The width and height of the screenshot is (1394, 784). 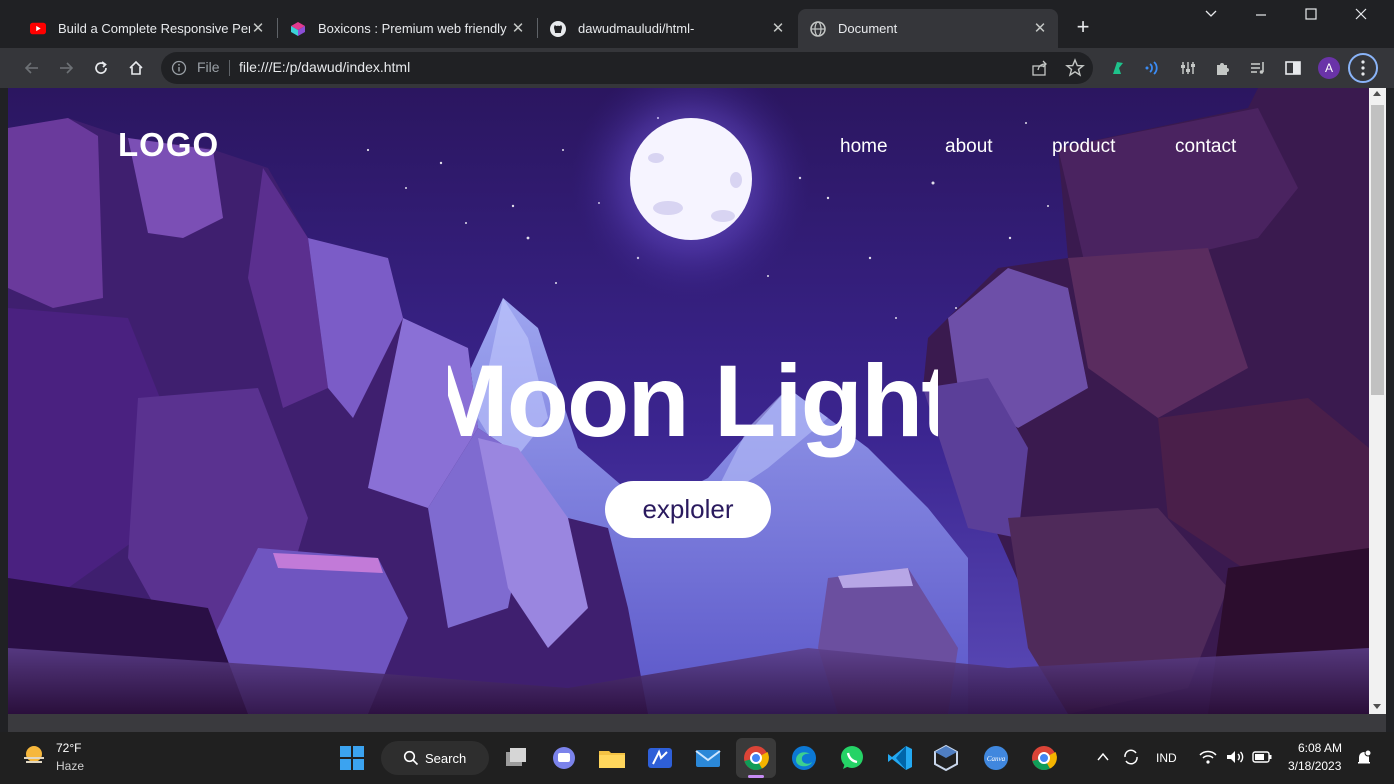 What do you see at coordinates (868, 28) in the screenshot?
I see `tab-title: Document` at bounding box center [868, 28].